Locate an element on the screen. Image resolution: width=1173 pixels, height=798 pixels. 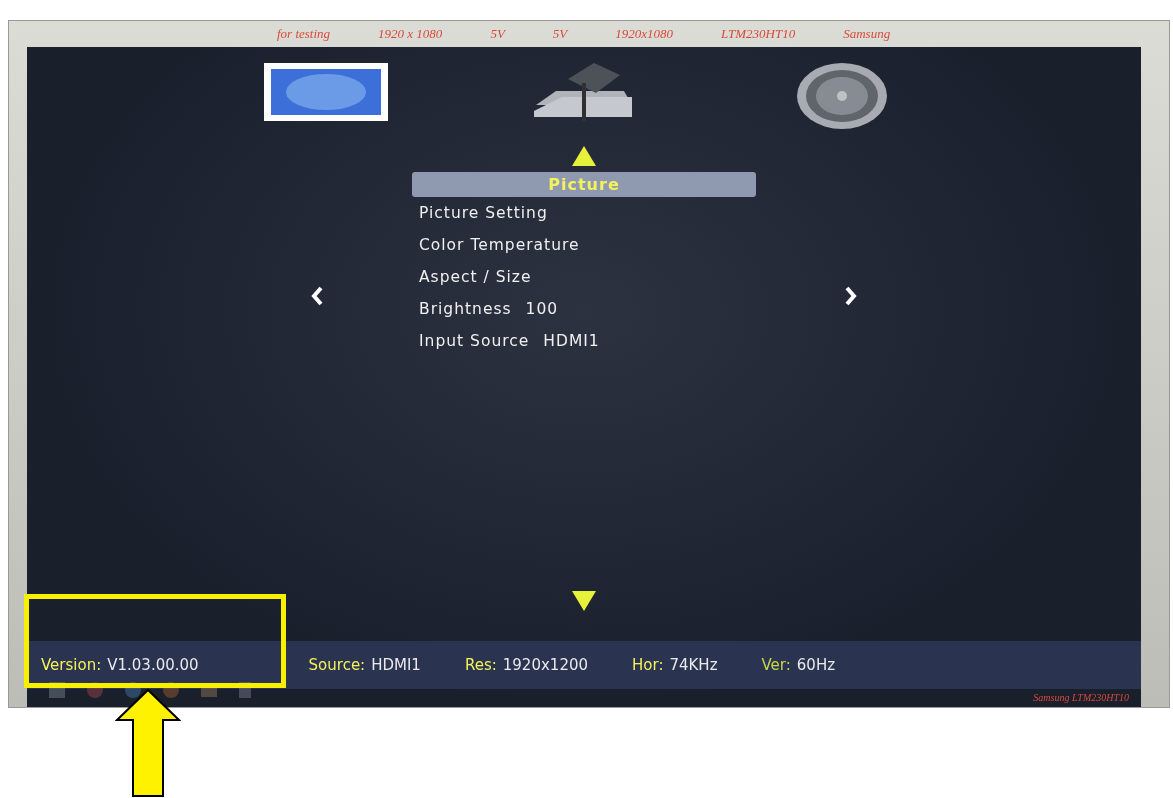
status-label: Ver: is located at coordinates (776, 665).